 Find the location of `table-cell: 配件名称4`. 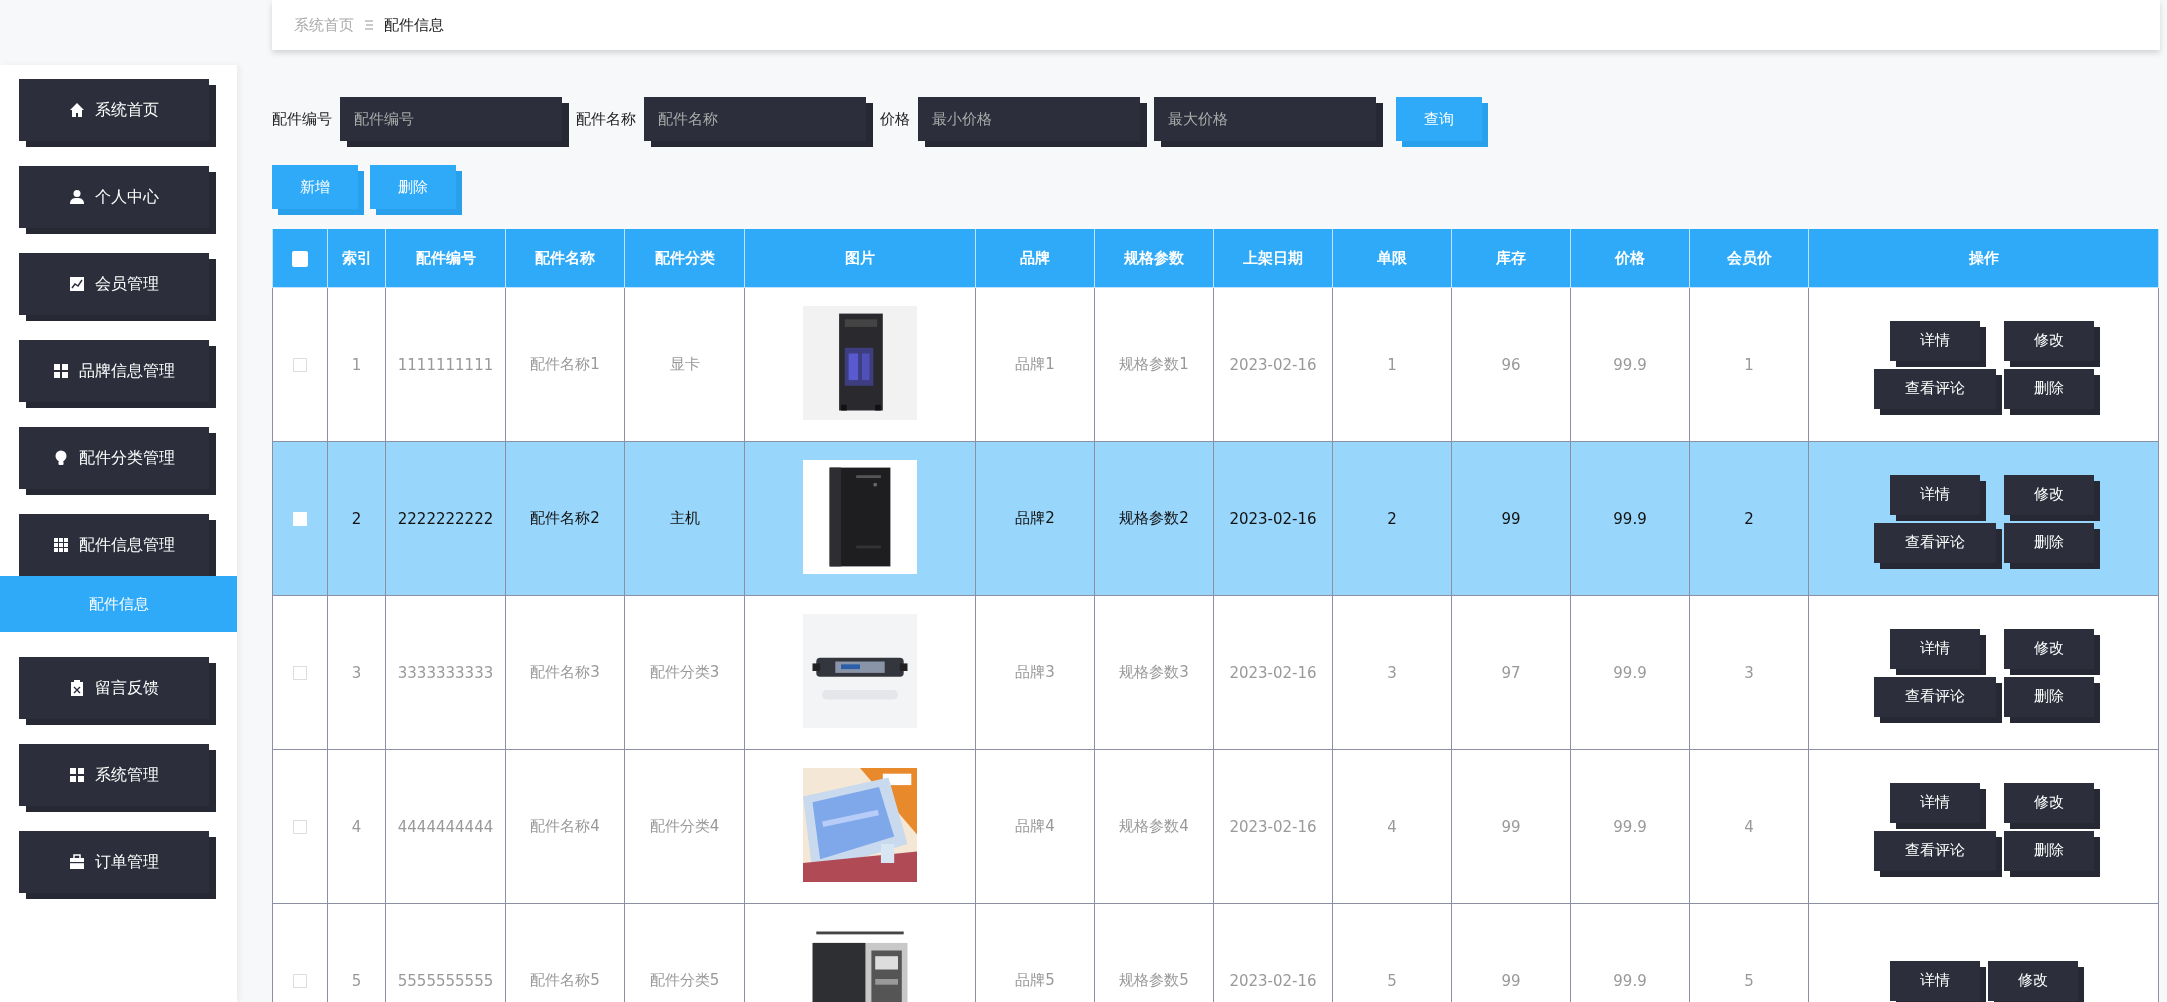

table-cell: 配件名称4 is located at coordinates (565, 826).